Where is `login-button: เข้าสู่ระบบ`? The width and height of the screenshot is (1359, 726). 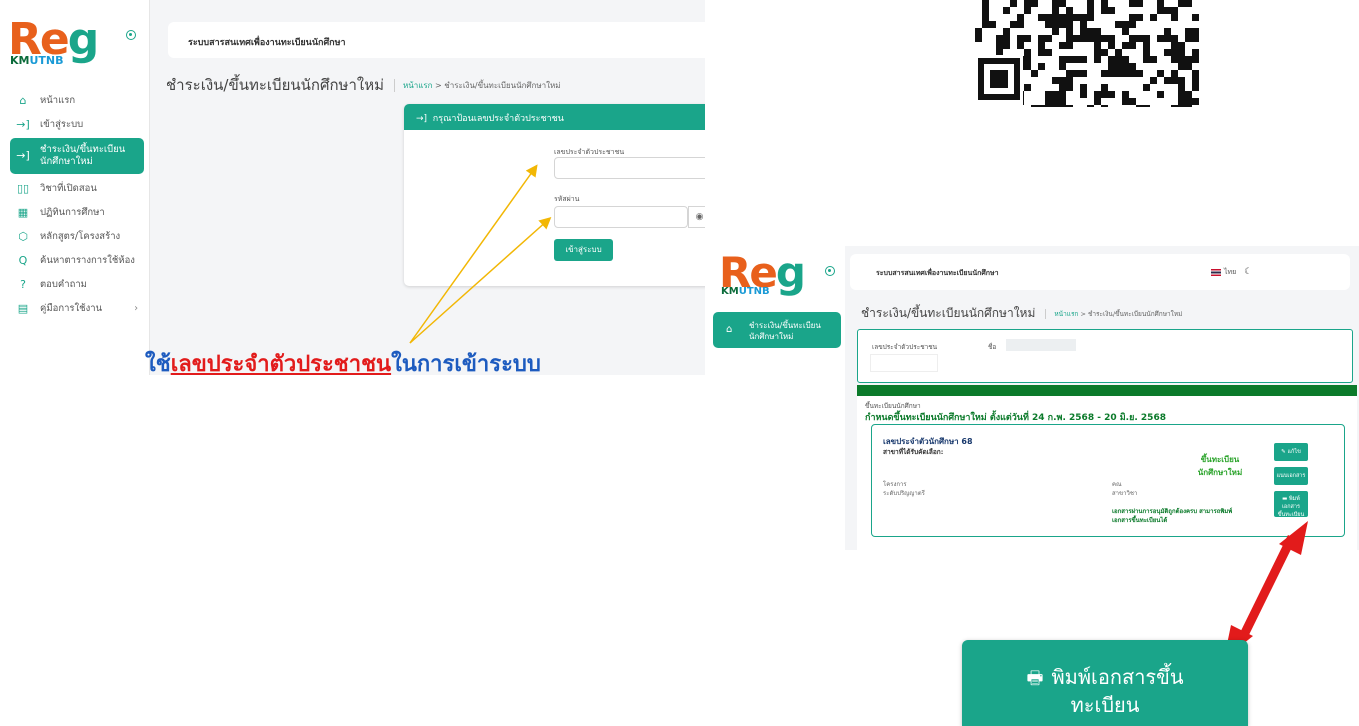 login-button: เข้าสู่ระบบ is located at coordinates (583, 250).